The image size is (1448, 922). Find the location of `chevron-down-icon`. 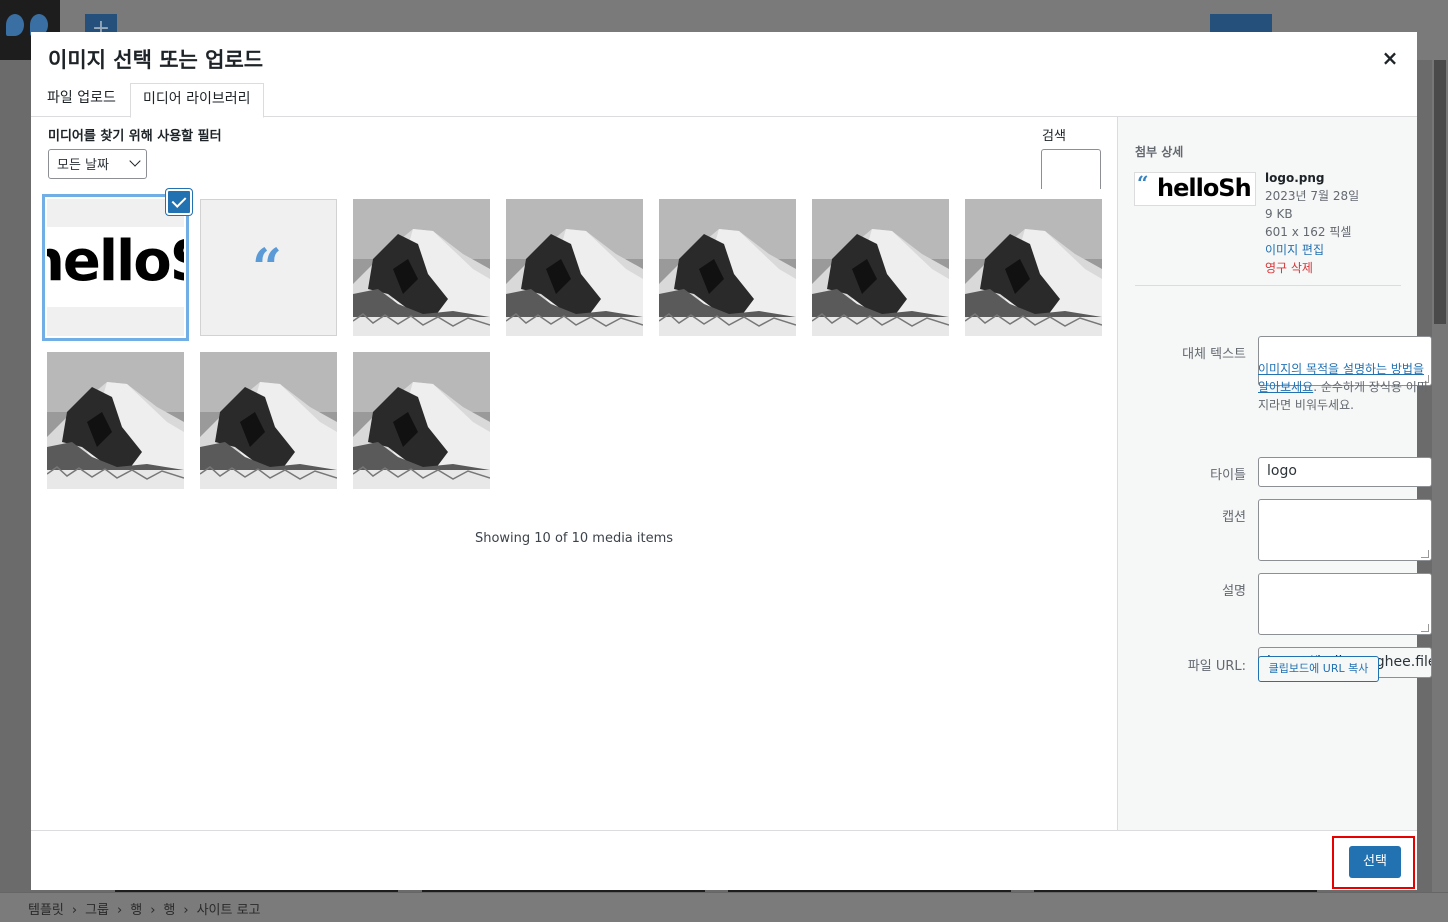

chevron-down-icon is located at coordinates (135, 161).